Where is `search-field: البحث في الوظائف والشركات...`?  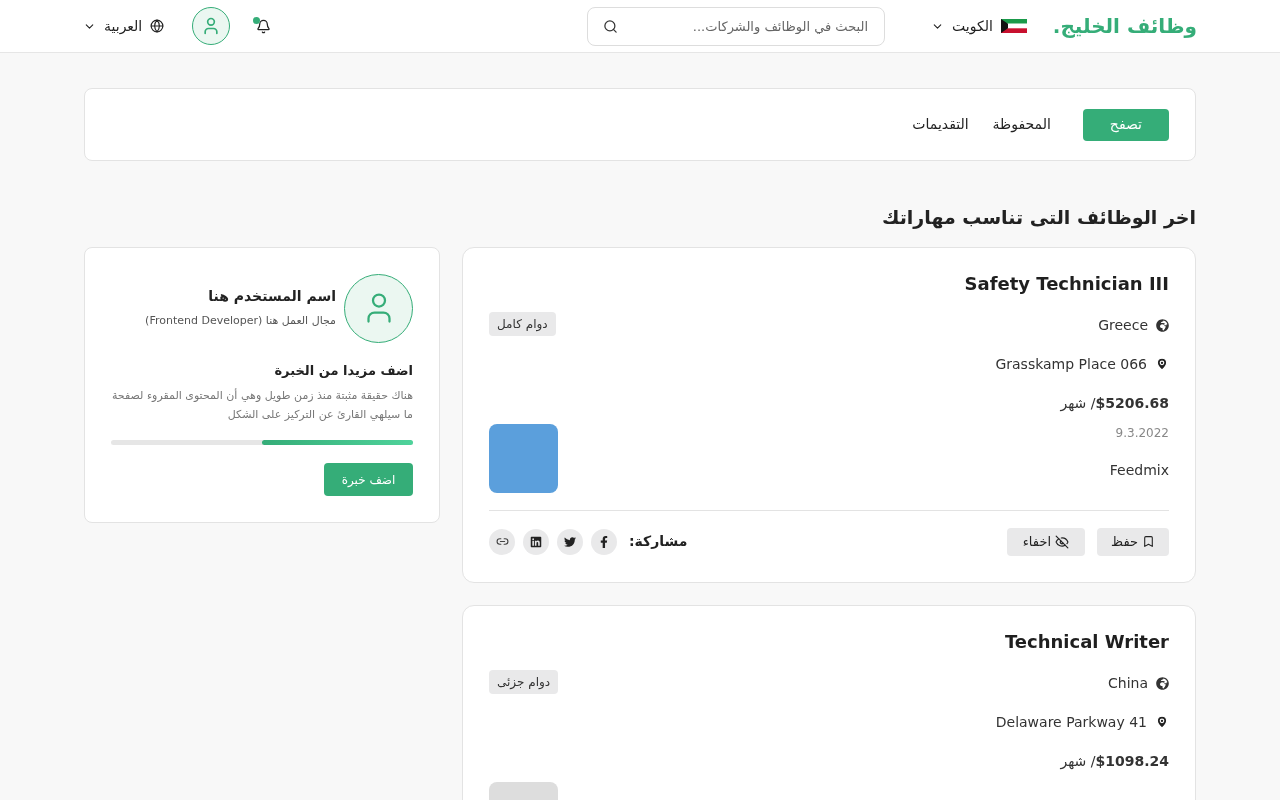 search-field: البحث في الوظائف والشركات... is located at coordinates (736, 26).